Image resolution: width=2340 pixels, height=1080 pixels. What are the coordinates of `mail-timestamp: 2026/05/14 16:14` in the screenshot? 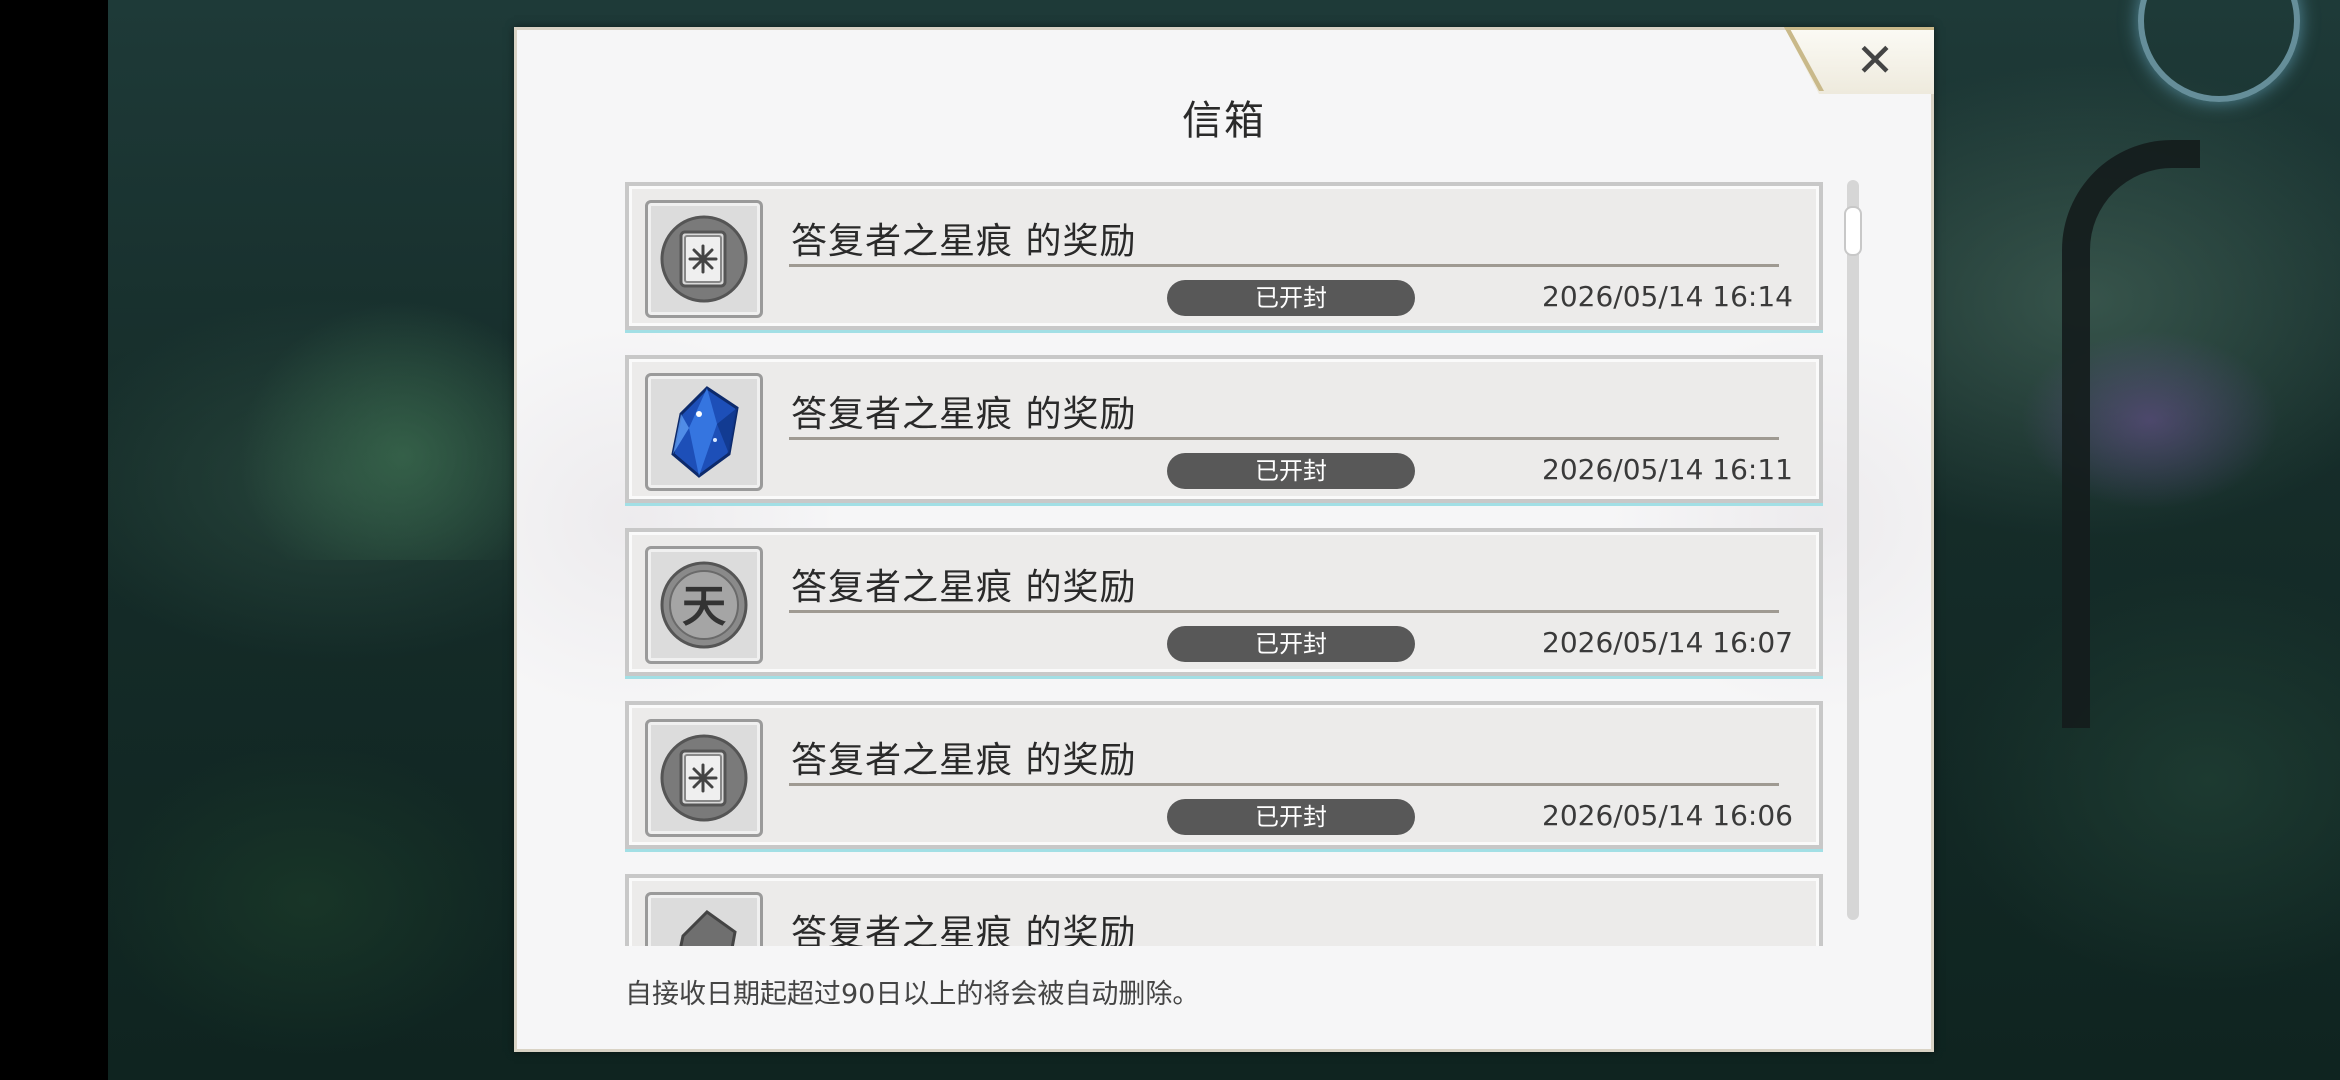 It's located at (1667, 296).